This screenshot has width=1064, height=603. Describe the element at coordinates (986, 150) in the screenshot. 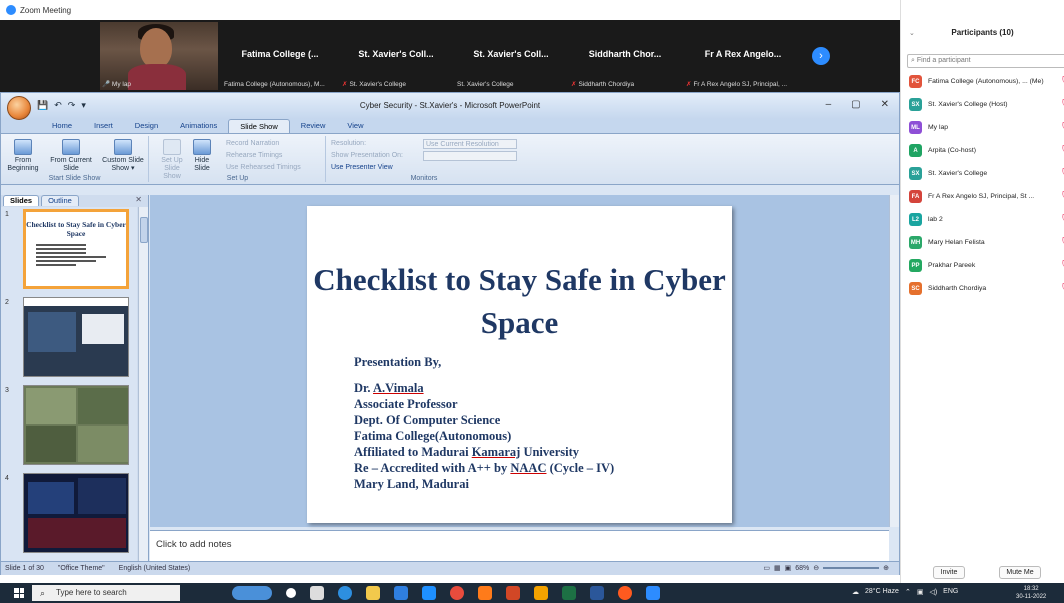

I see `participant-row: A Arpita (Co-host) 🎙` at that location.